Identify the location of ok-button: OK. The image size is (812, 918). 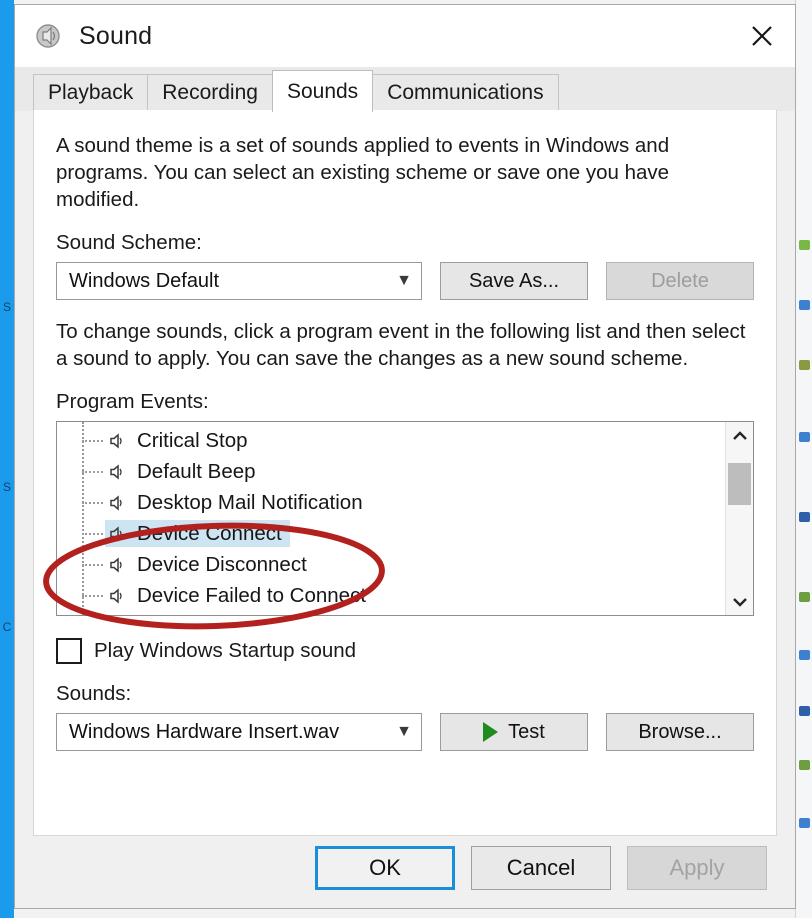
(385, 868).